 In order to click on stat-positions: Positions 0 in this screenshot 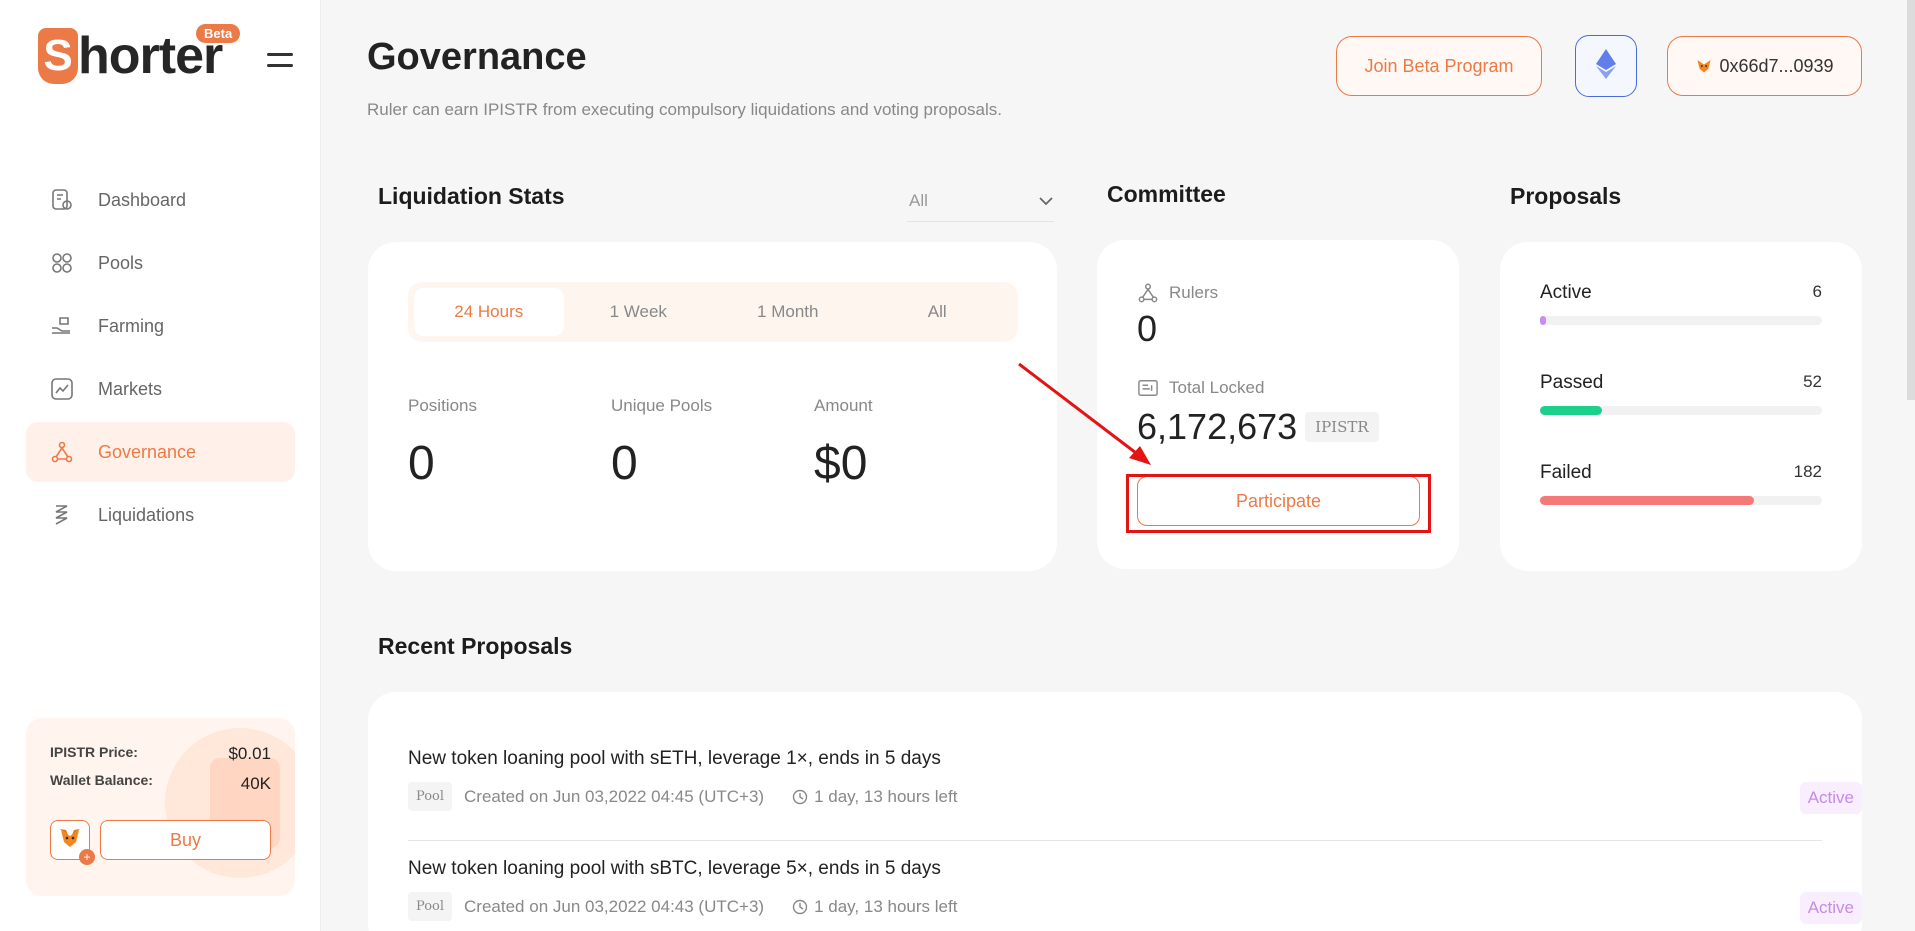, I will do `click(442, 443)`.